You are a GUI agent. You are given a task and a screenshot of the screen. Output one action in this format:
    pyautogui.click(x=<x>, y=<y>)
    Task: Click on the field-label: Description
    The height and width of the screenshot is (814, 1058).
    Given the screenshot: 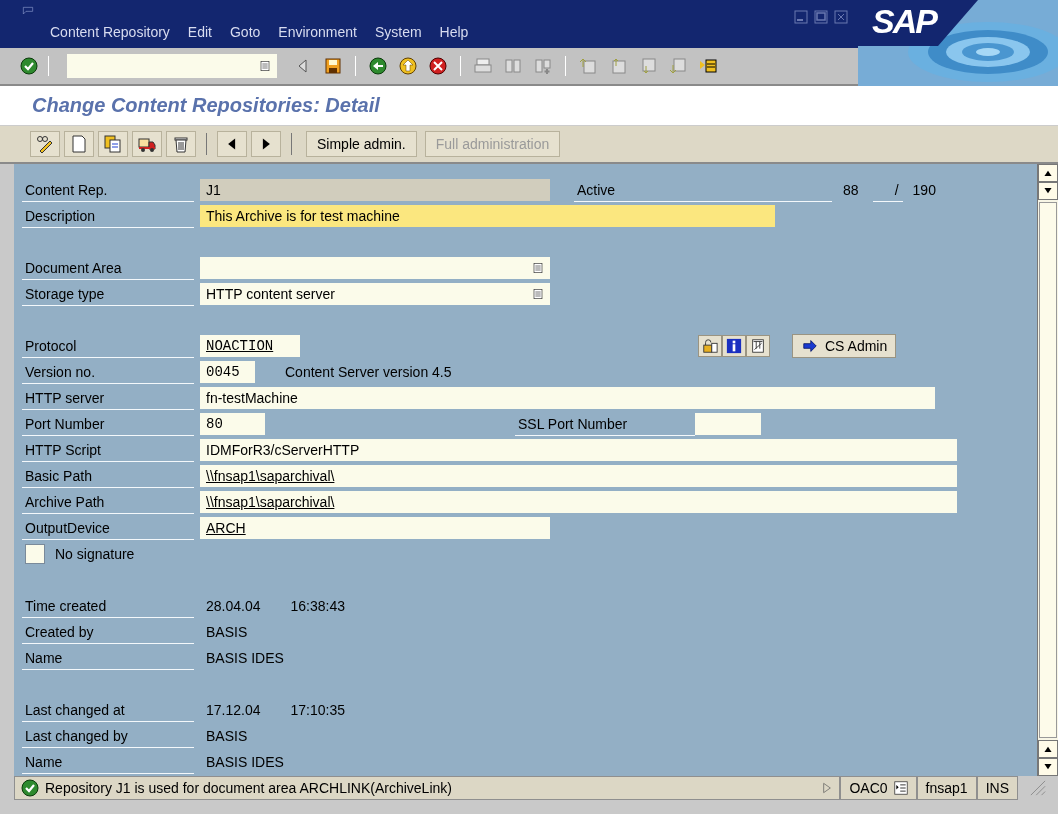 What is the action you would take?
    pyautogui.click(x=108, y=216)
    